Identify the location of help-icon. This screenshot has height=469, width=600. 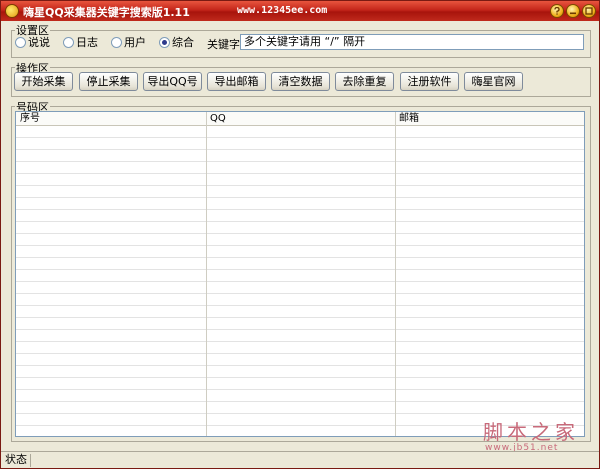
(557, 11).